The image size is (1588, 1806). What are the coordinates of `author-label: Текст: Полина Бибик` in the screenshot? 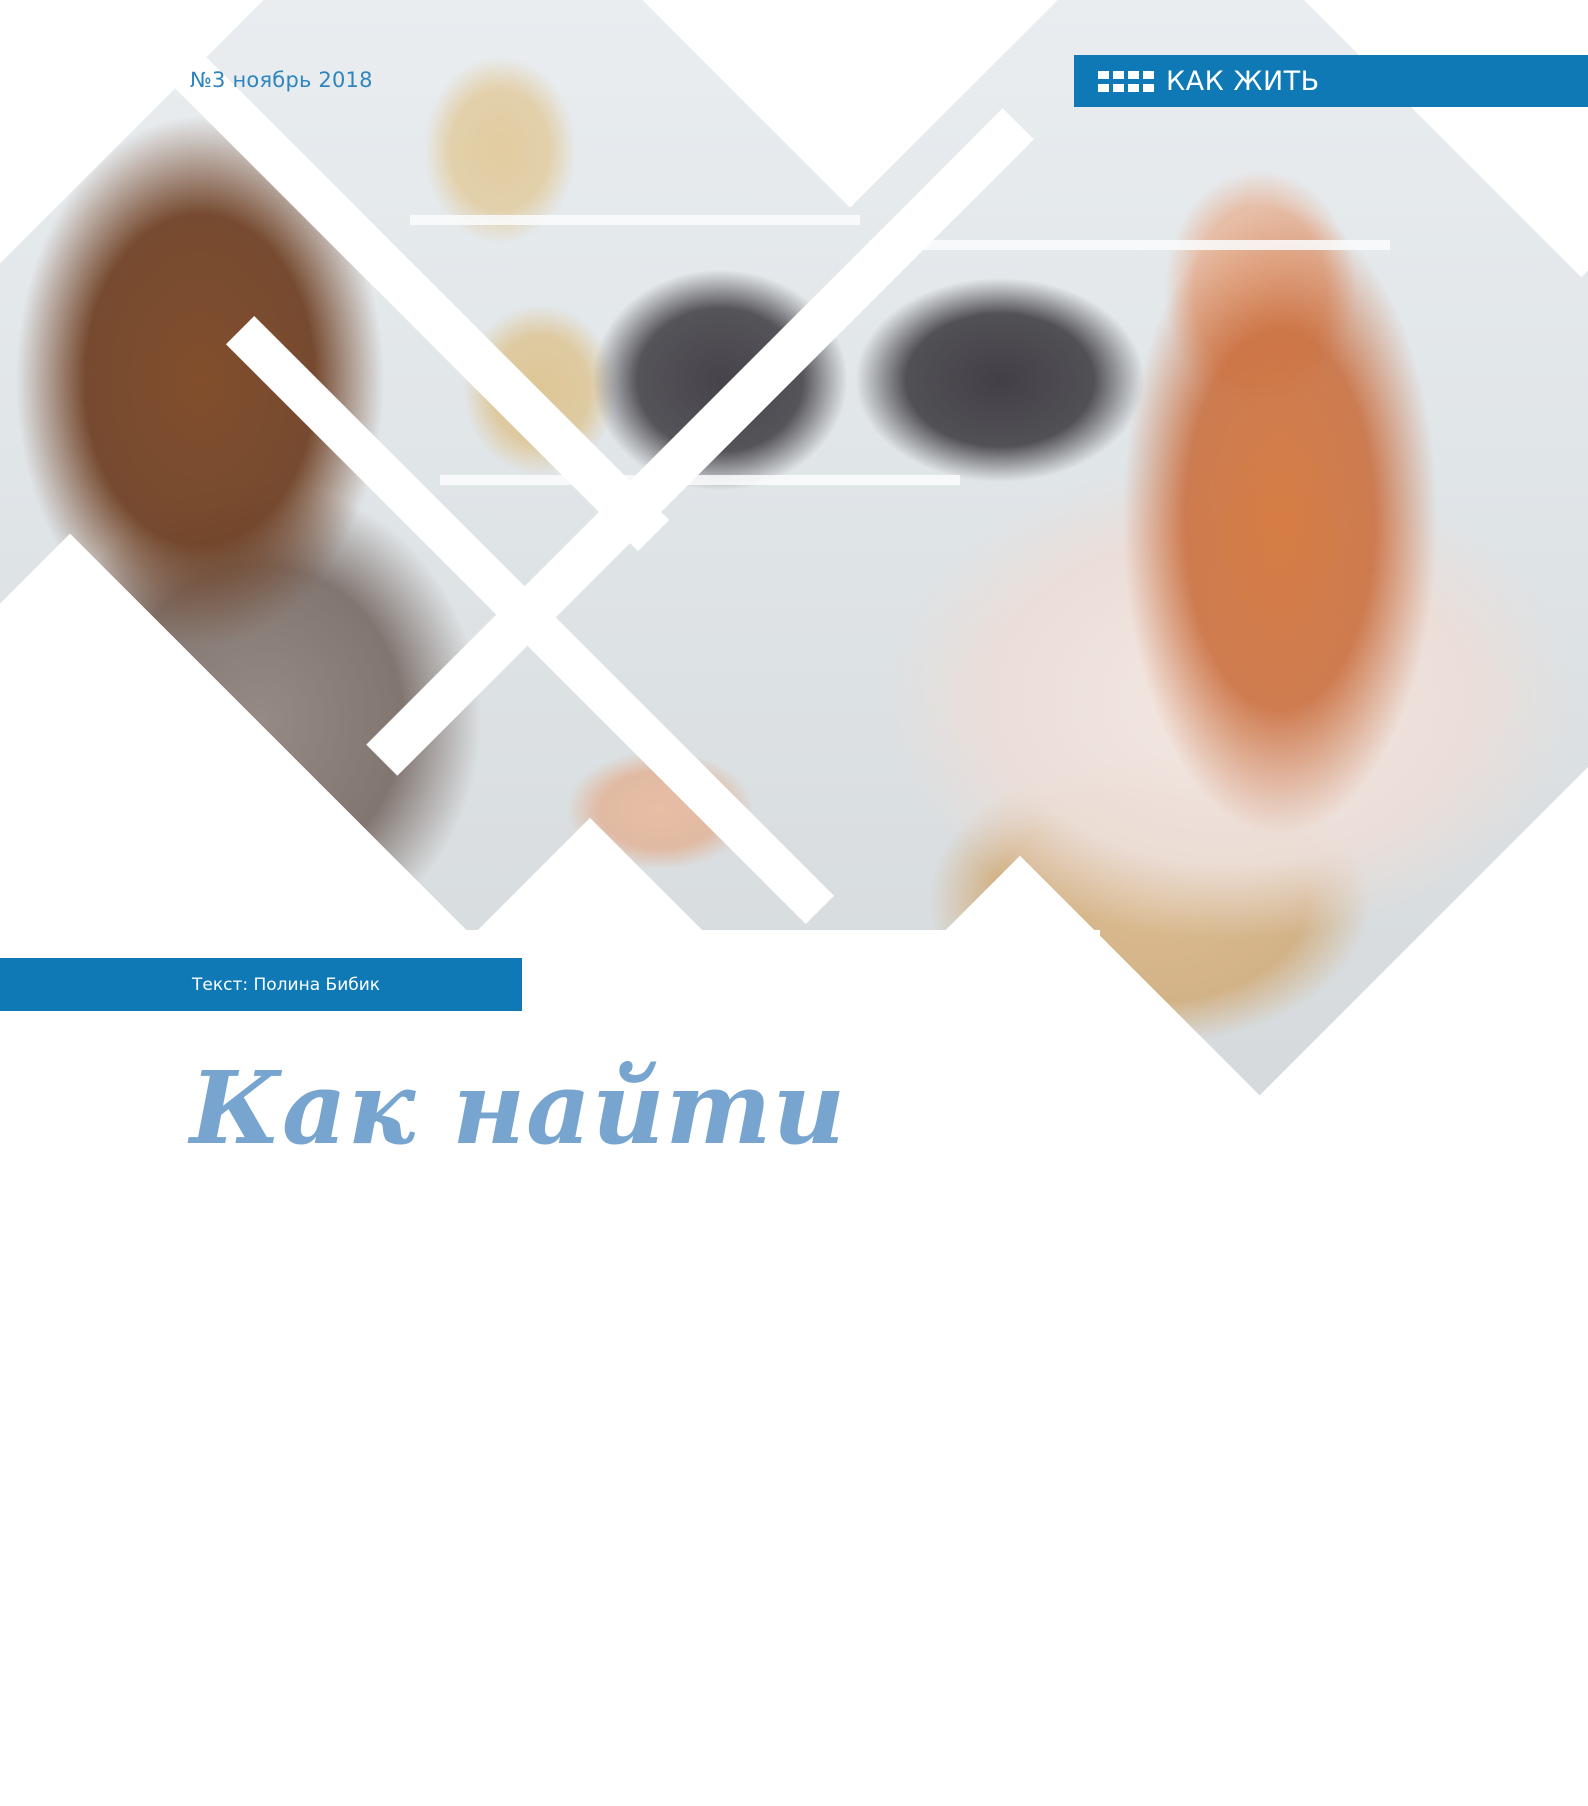 It's located at (286, 984).